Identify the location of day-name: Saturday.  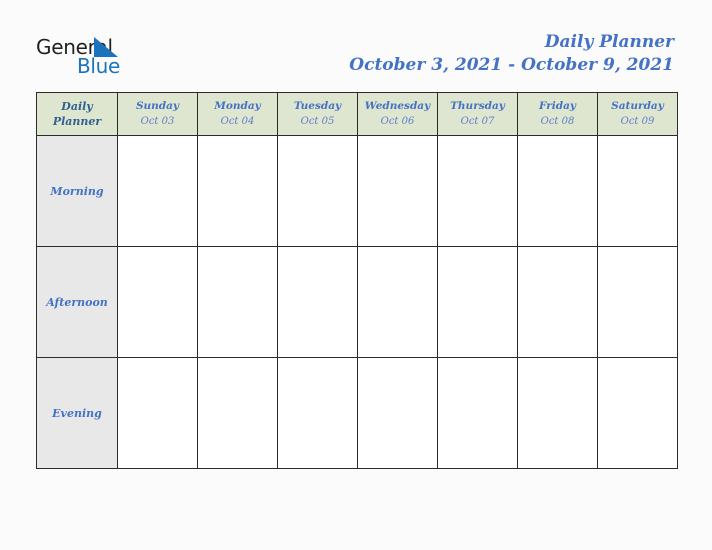
(637, 106).